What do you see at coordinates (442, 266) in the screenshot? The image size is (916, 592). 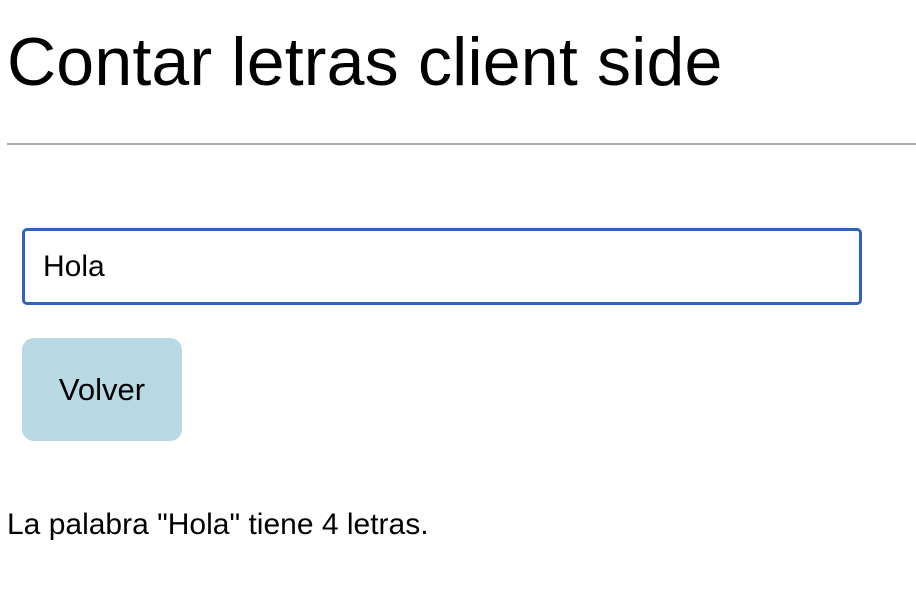 I see `word-input` at bounding box center [442, 266].